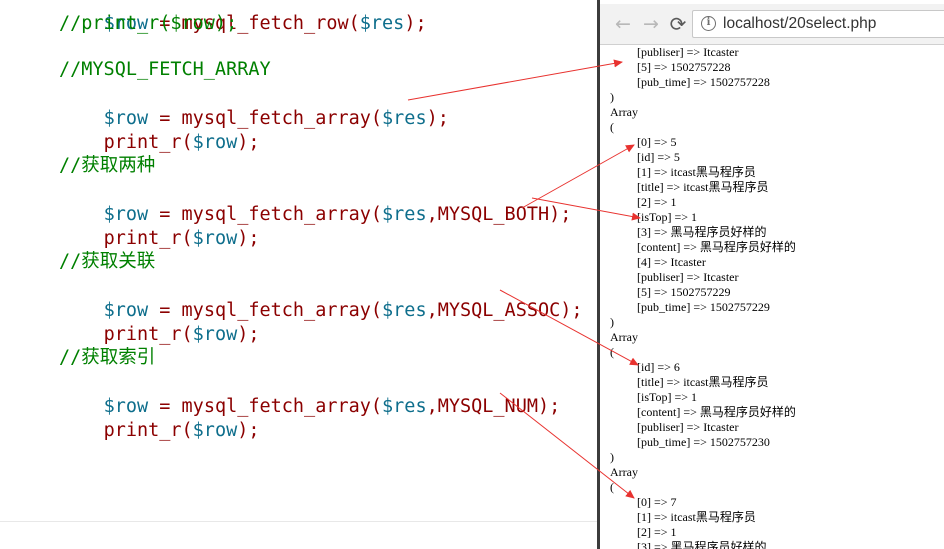 This screenshot has height=549, width=944. I want to click on address-bar: i localhost/20select.php, so click(818, 24).